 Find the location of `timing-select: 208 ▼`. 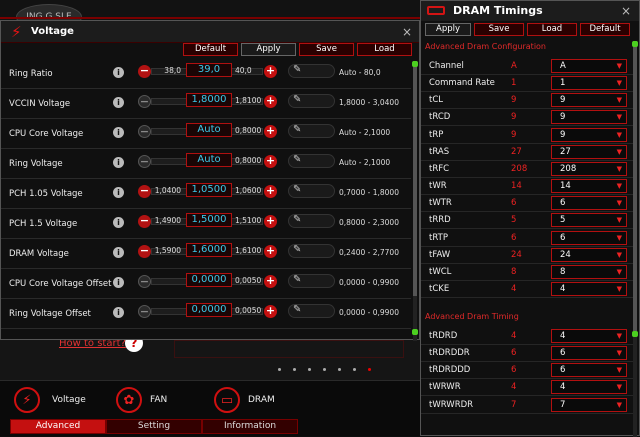

timing-select: 208 ▼ is located at coordinates (589, 168).